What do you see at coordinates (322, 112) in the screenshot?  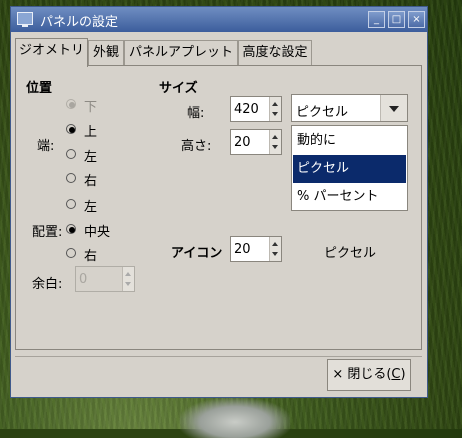 I see `unit-combo-value: ピクセル` at bounding box center [322, 112].